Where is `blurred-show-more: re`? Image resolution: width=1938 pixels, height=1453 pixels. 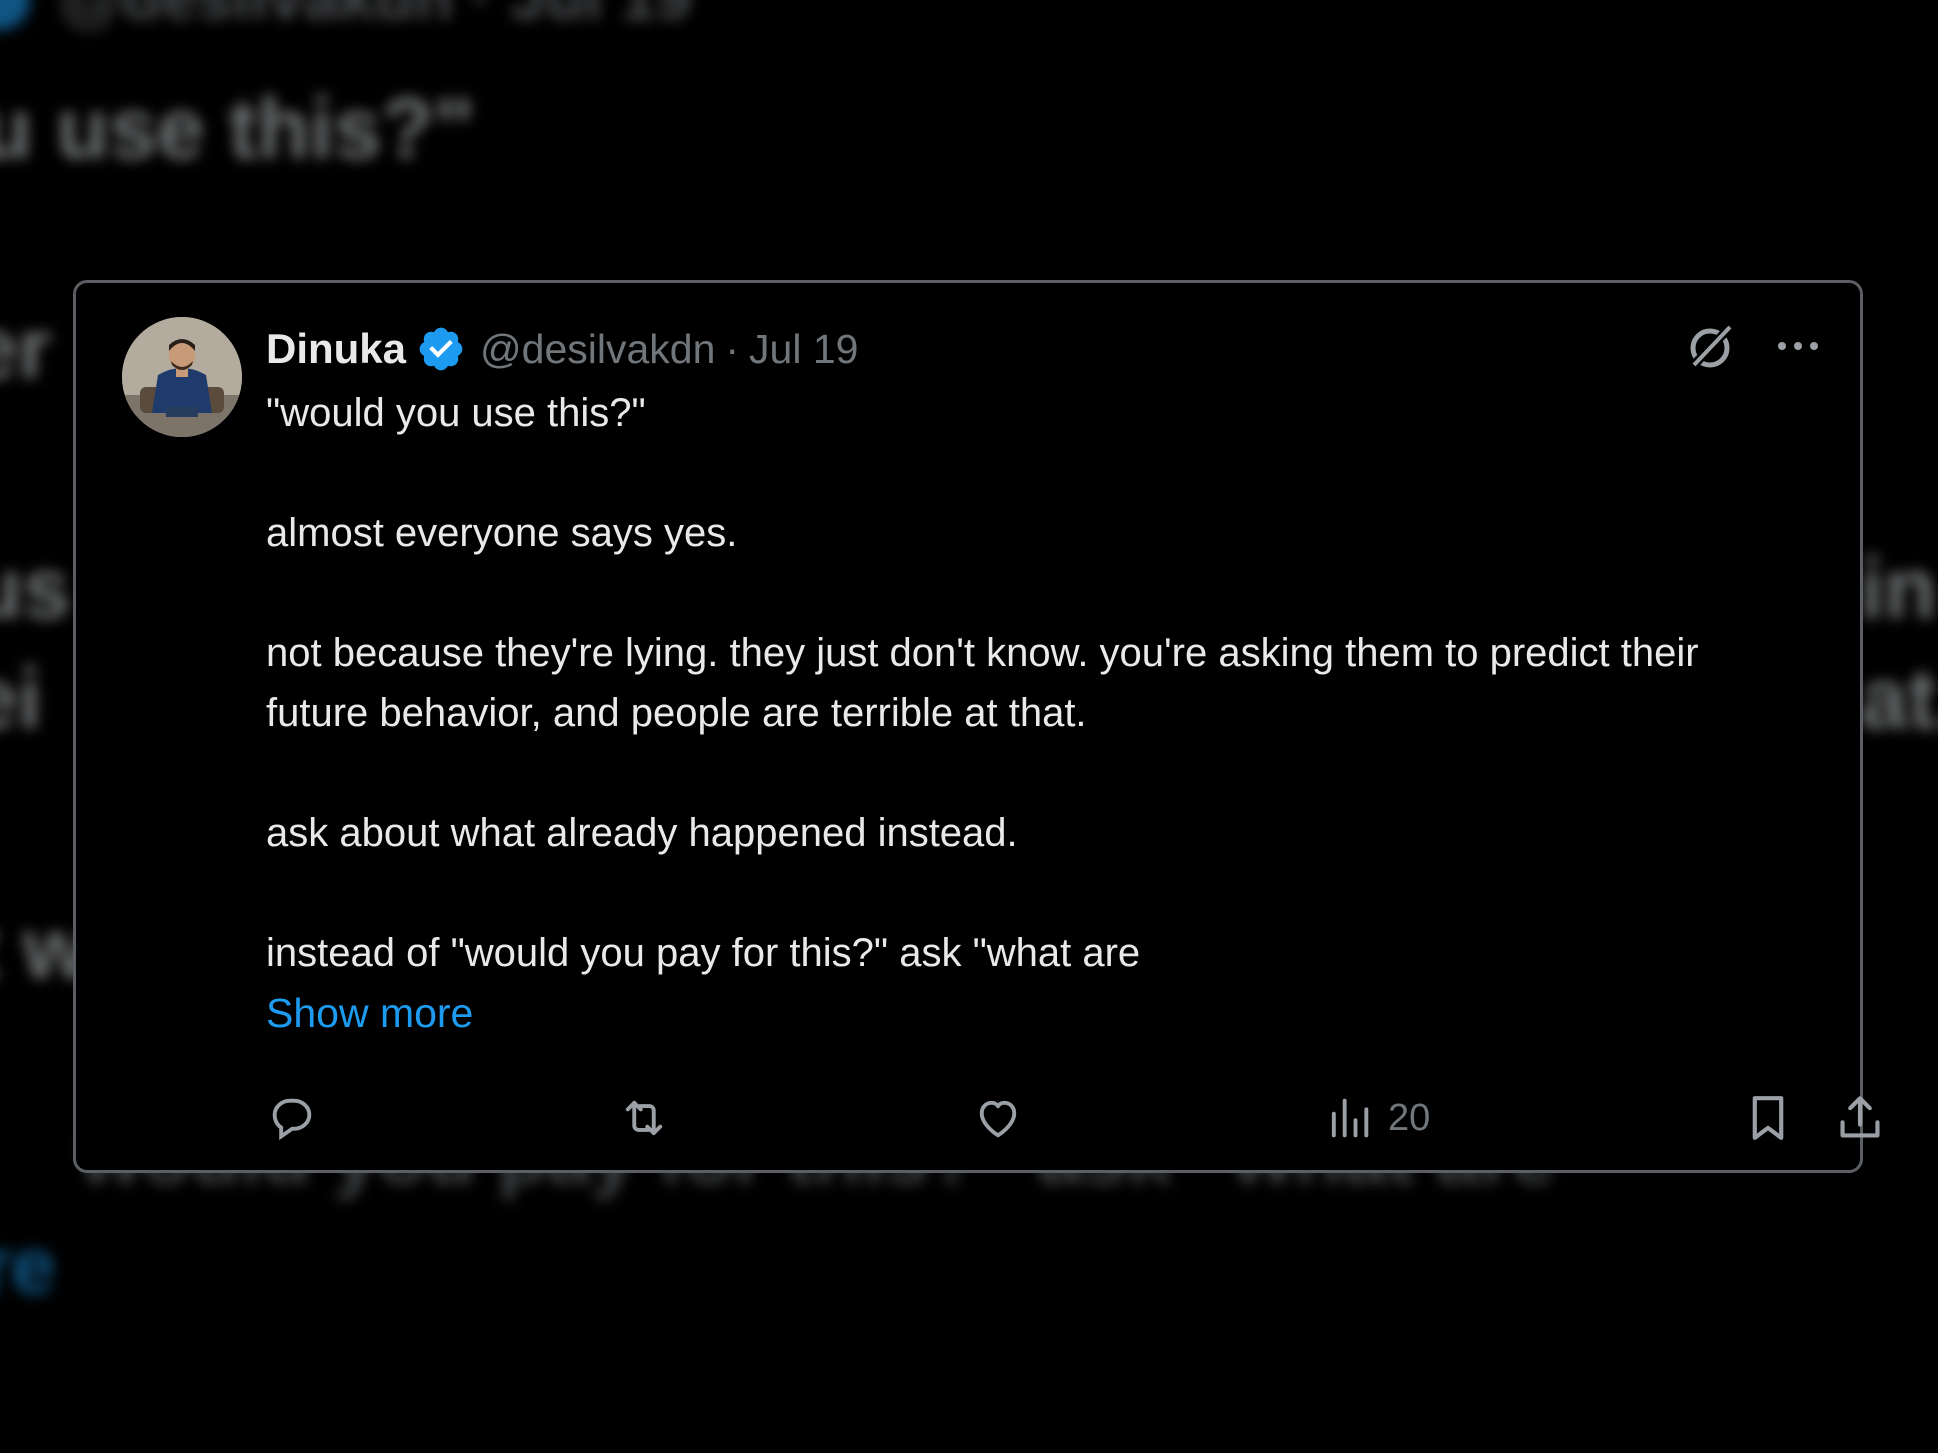
blurred-show-more: re is located at coordinates (28, 1265).